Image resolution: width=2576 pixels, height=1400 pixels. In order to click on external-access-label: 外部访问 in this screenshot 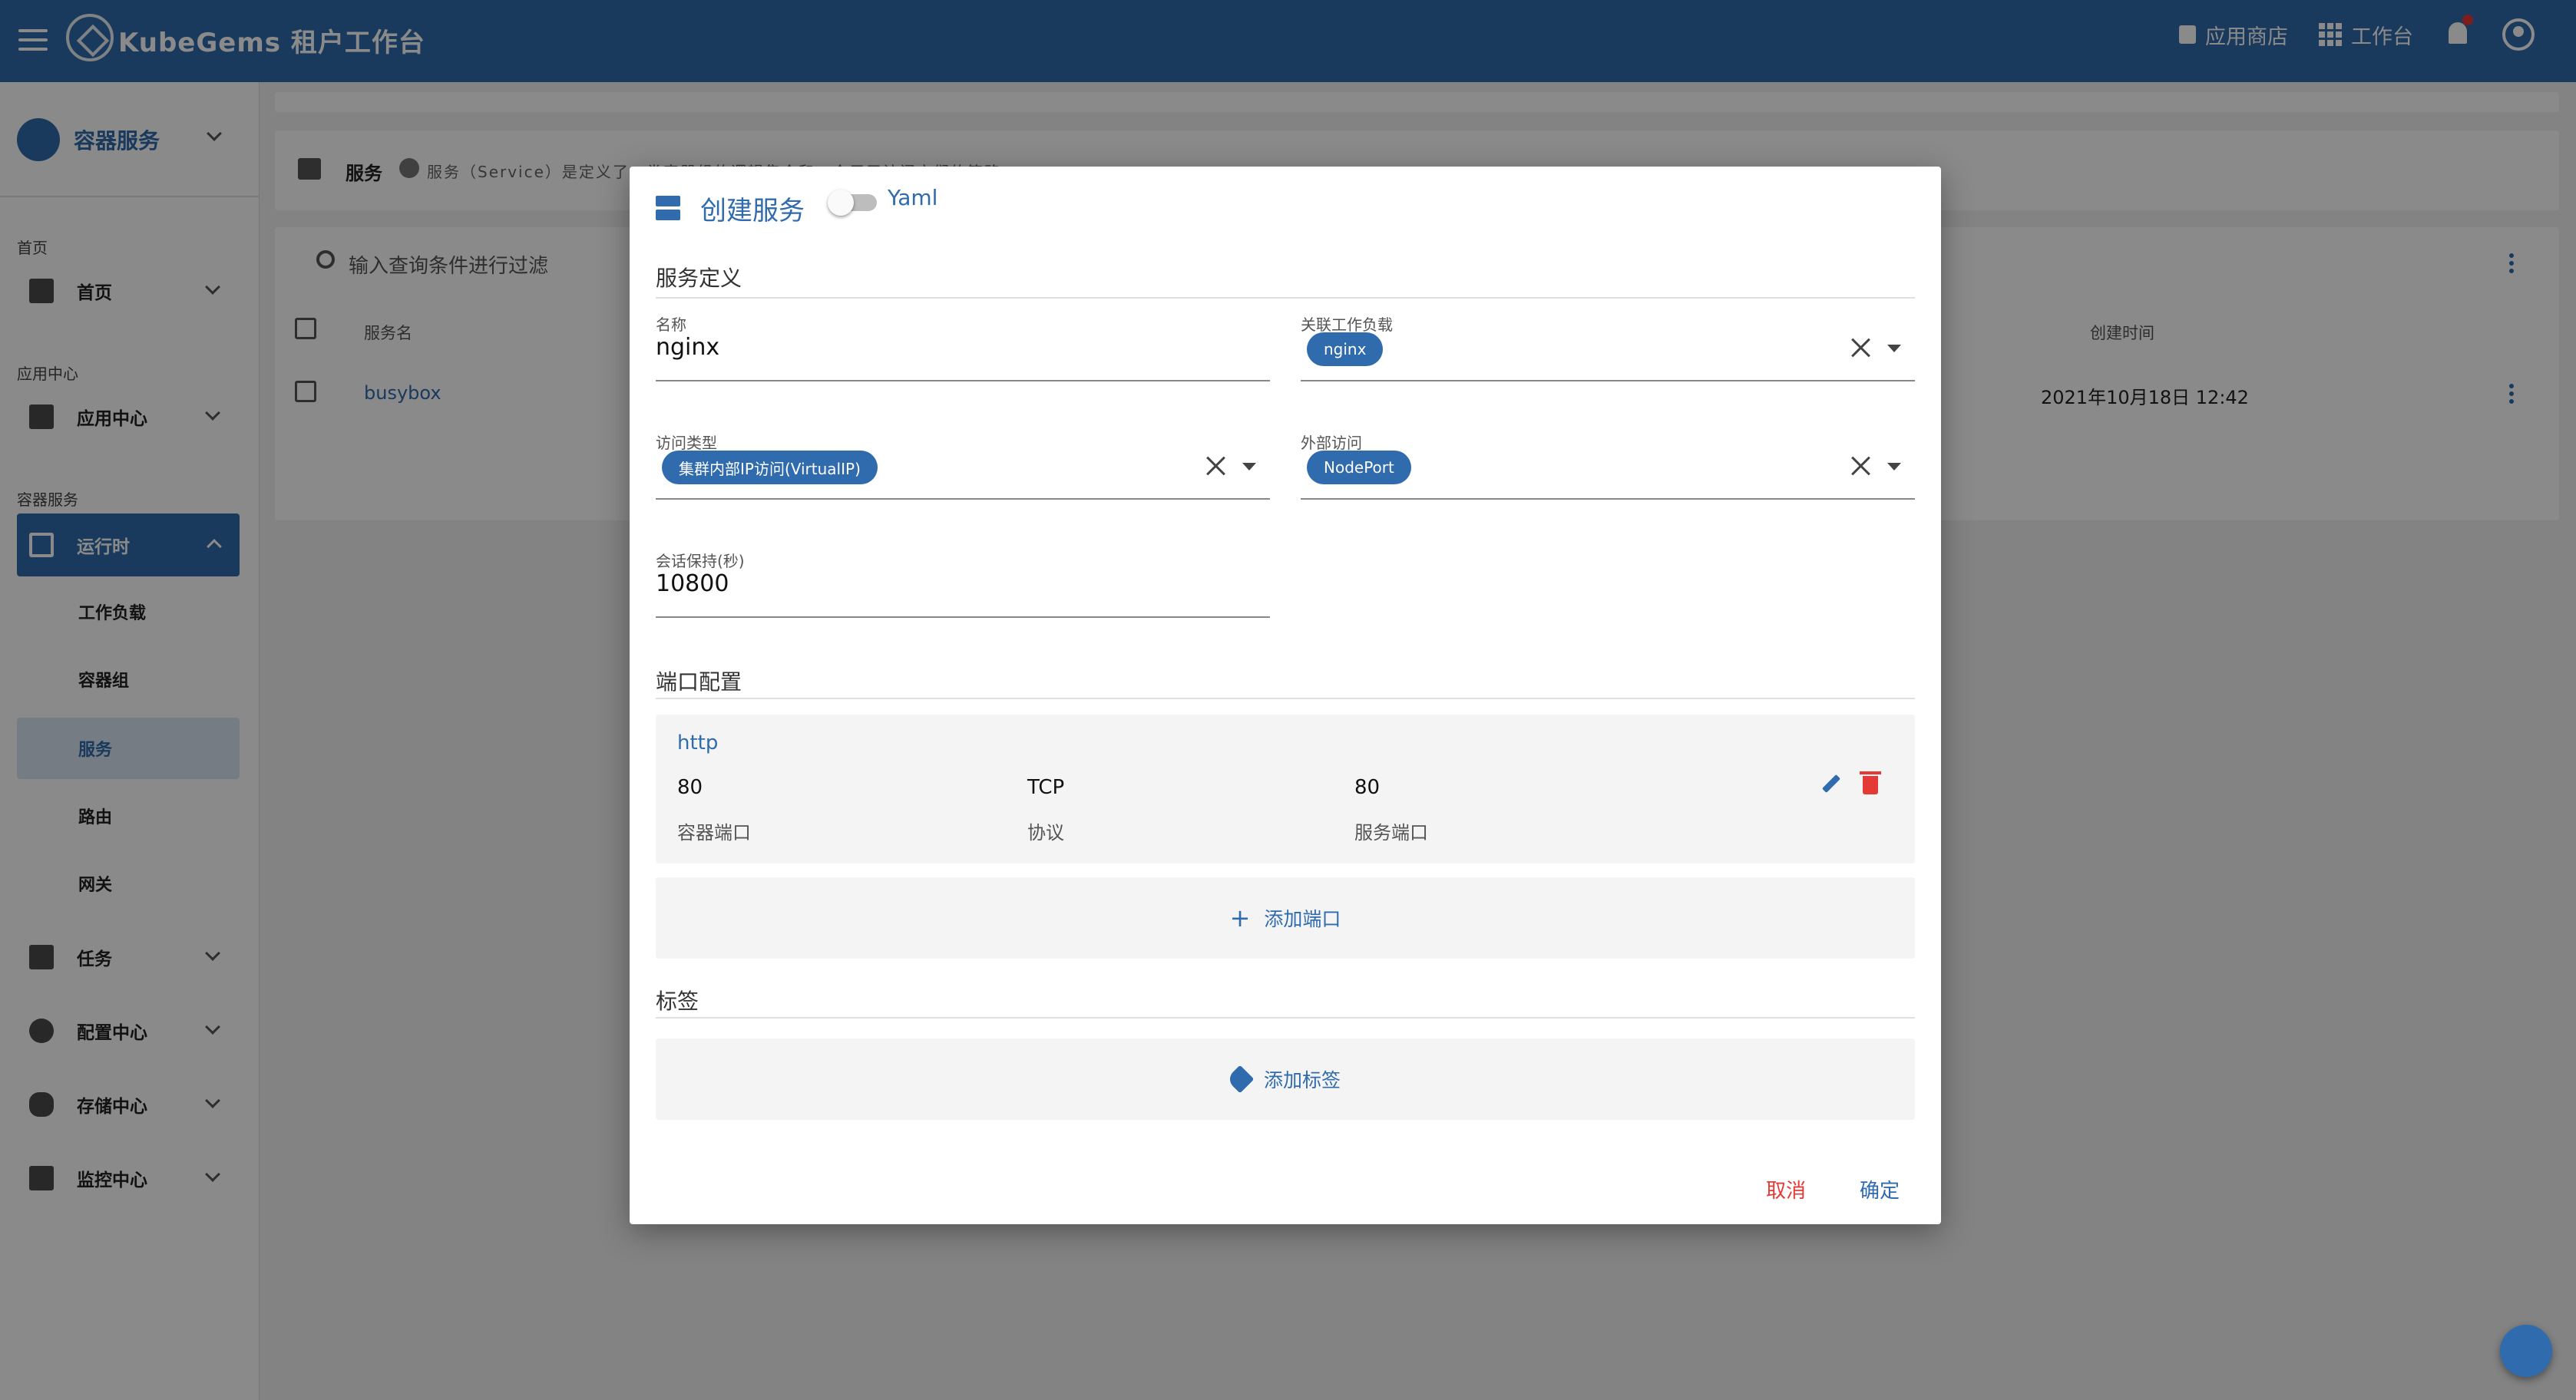, I will do `click(1331, 443)`.